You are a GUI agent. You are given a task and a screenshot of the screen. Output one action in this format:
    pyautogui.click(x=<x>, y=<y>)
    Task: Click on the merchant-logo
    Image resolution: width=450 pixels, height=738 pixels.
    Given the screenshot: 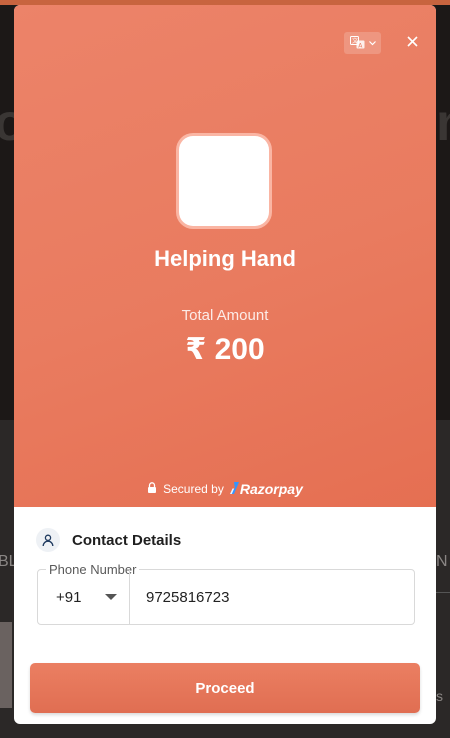 What is the action you would take?
    pyautogui.click(x=224, y=181)
    